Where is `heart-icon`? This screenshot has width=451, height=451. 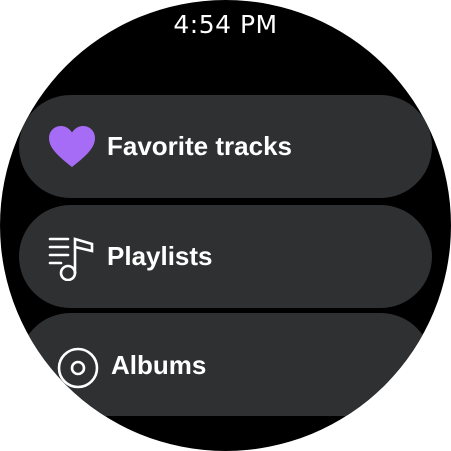 heart-icon is located at coordinates (72, 147).